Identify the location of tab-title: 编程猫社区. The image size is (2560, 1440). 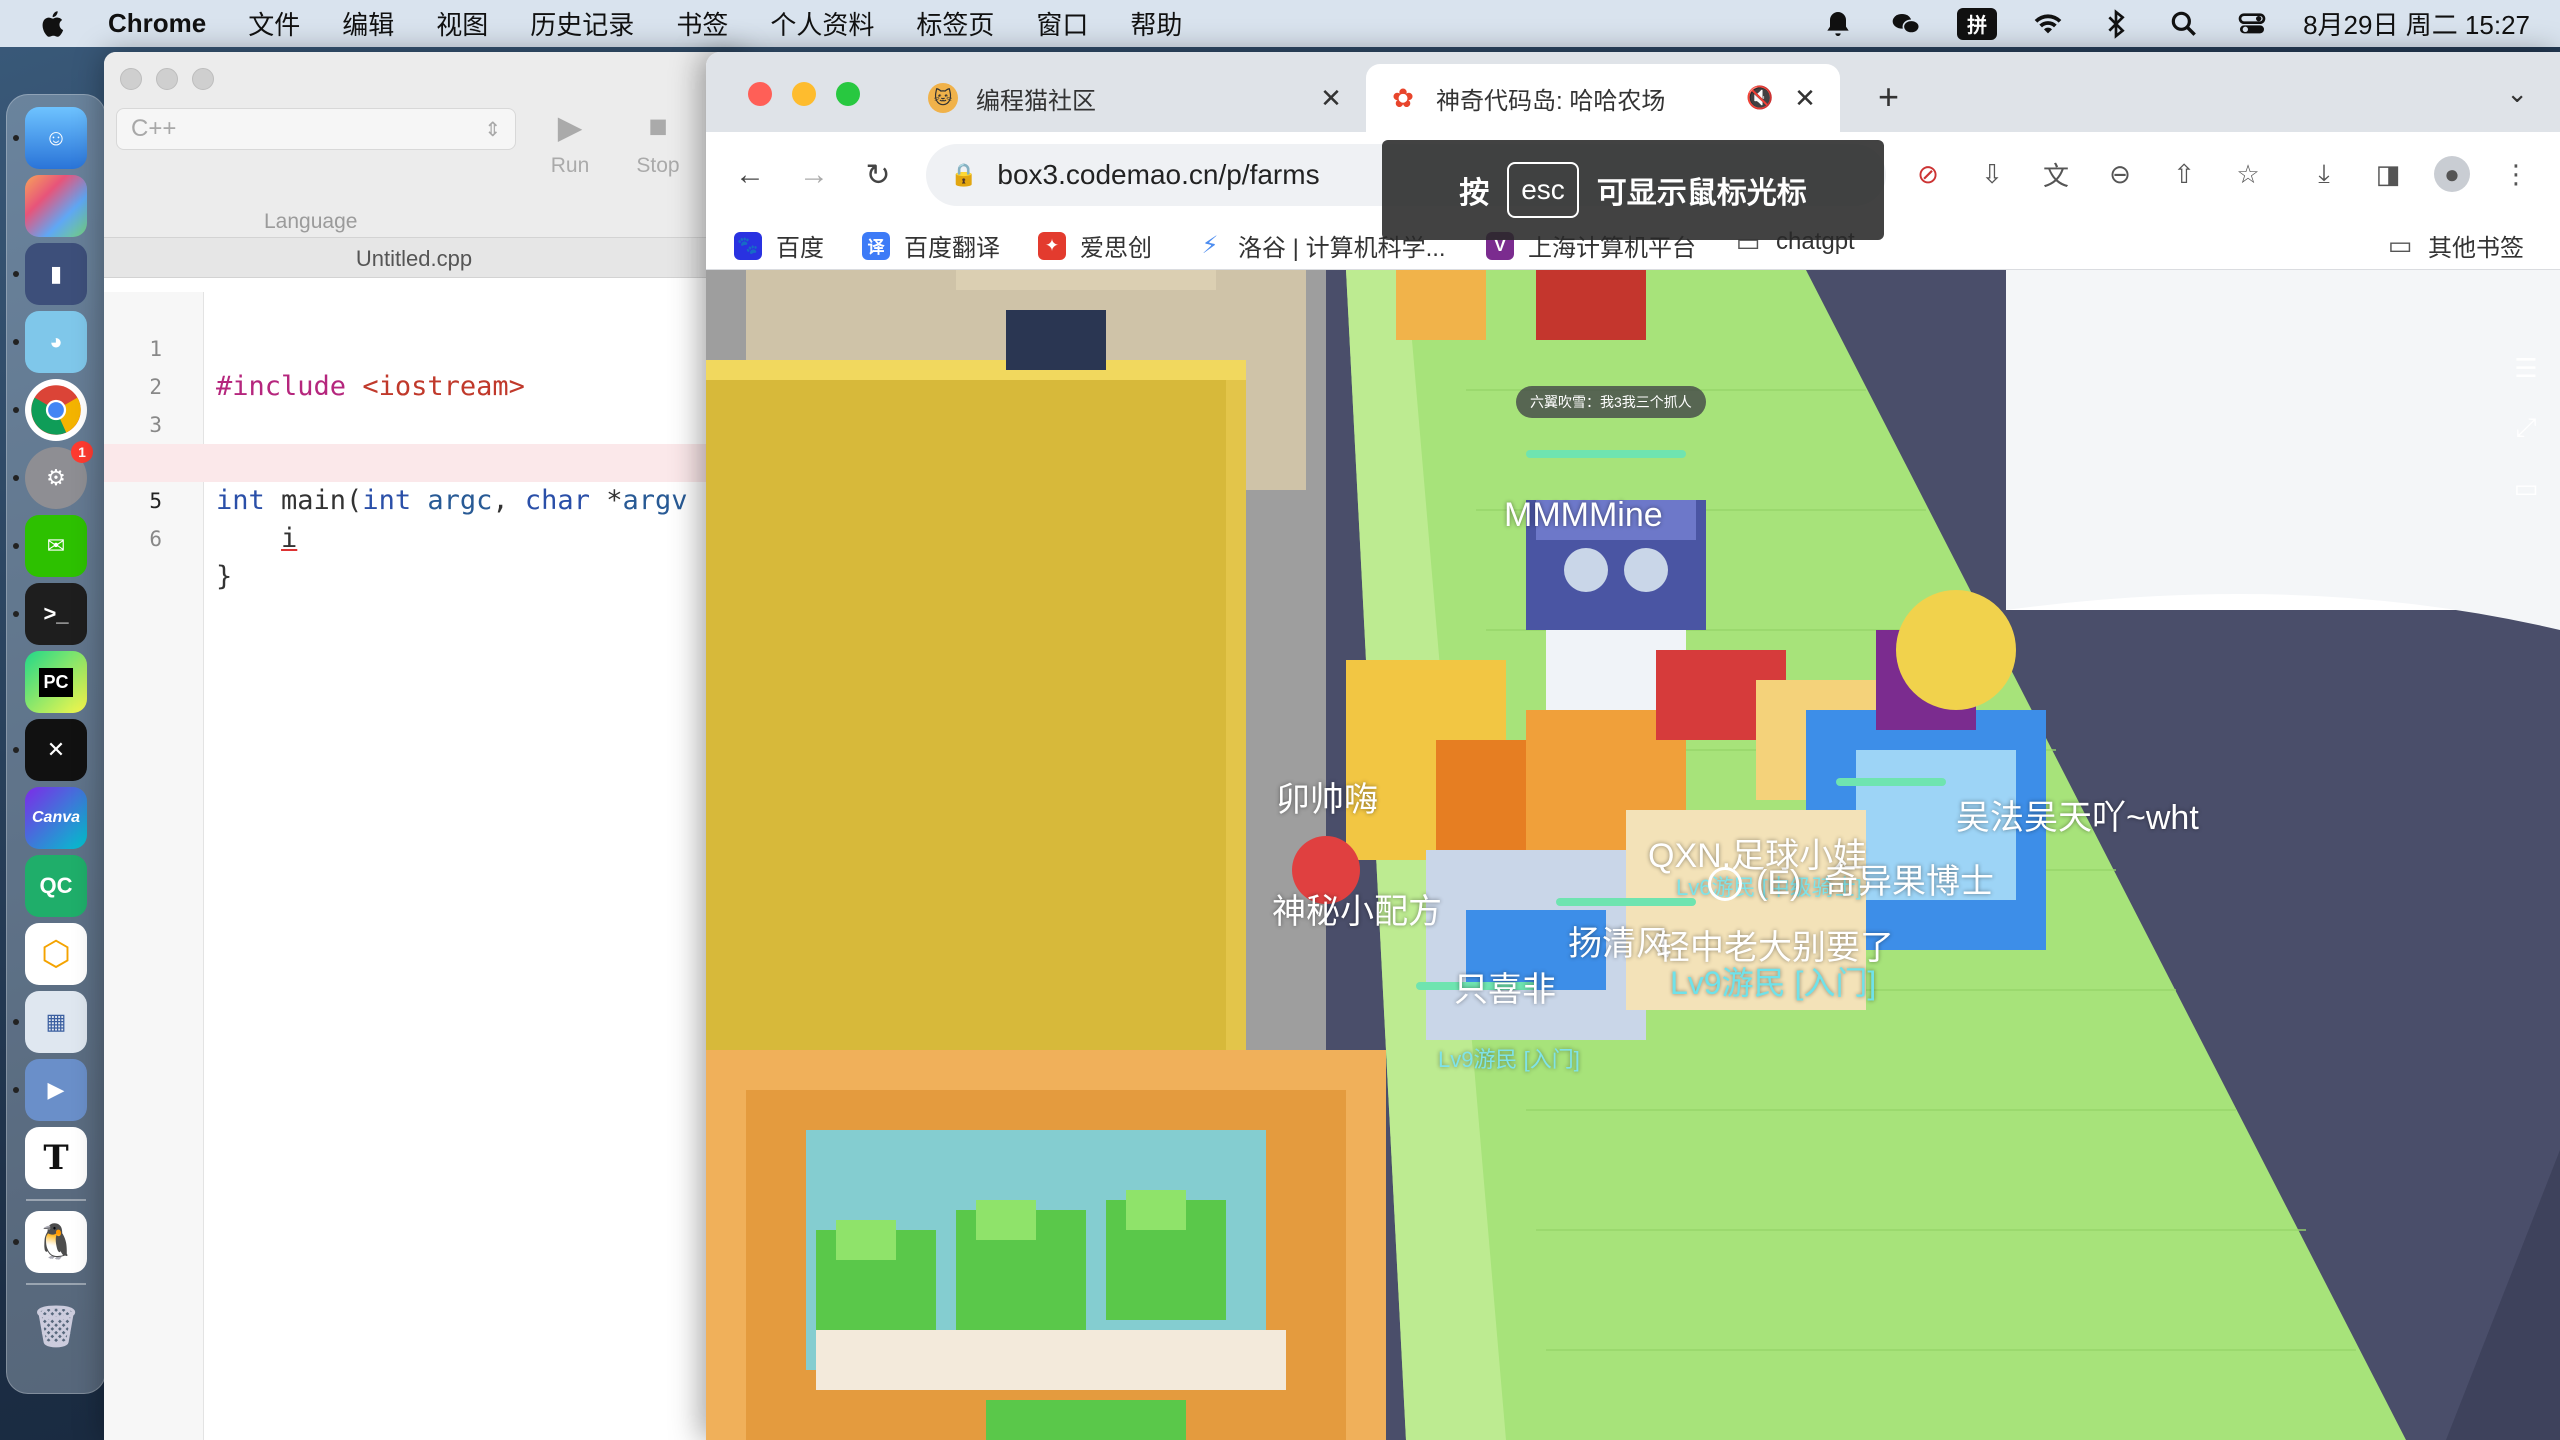
(1036, 101).